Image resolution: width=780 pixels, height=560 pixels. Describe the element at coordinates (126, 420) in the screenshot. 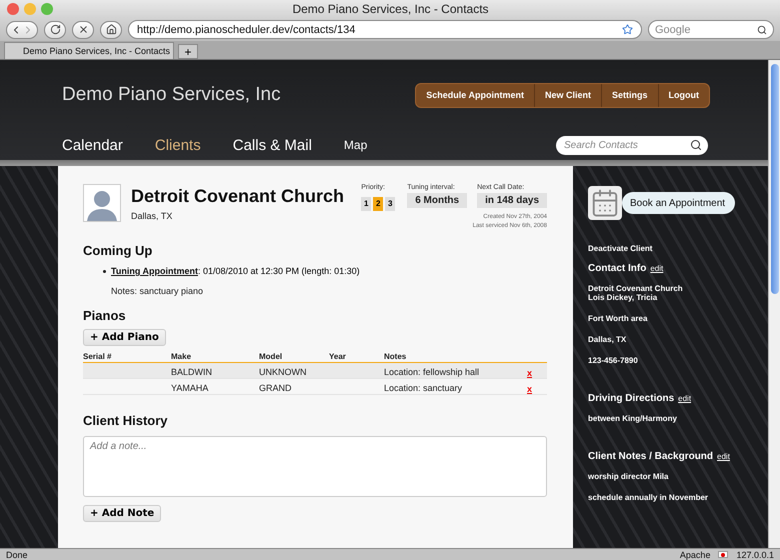

I see `section-heading: Client History` at that location.